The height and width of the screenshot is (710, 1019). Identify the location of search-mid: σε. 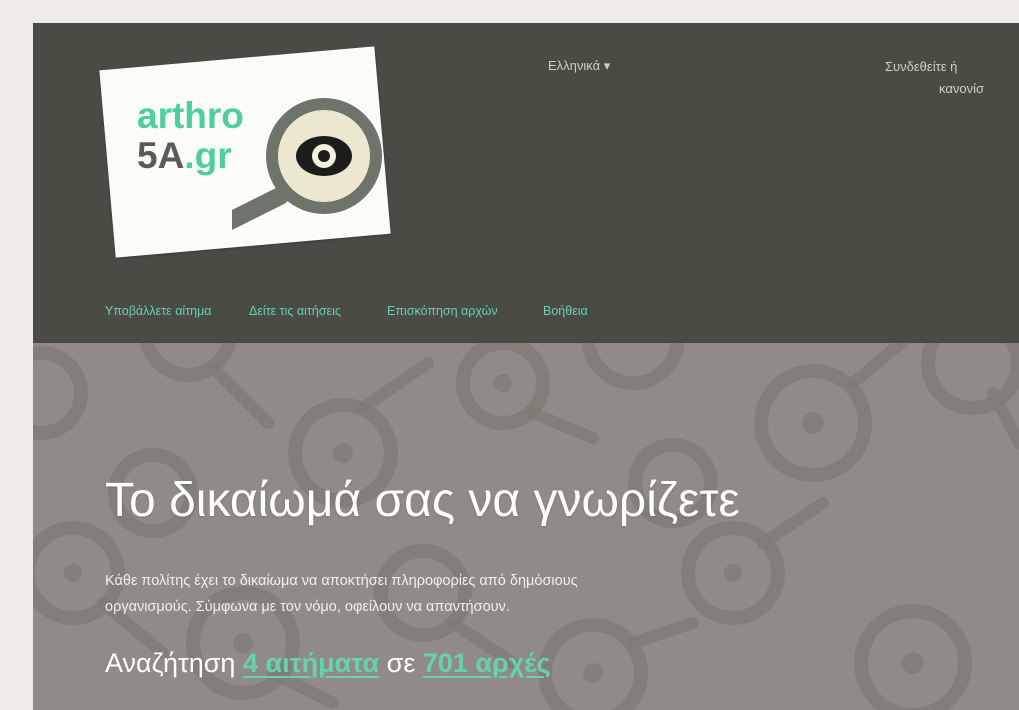
(401, 663).